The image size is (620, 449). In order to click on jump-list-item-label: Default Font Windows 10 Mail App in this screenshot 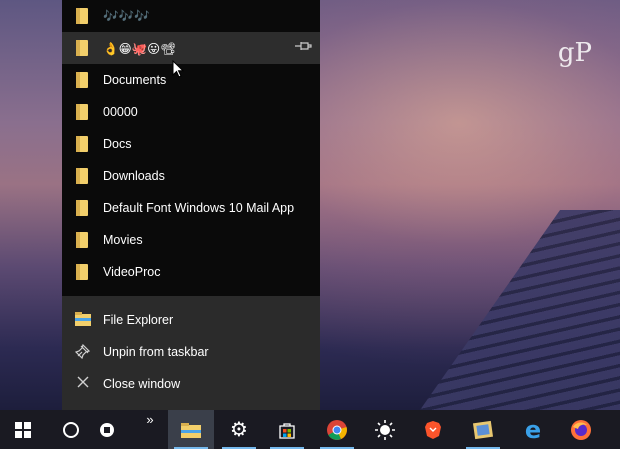, I will do `click(199, 208)`.